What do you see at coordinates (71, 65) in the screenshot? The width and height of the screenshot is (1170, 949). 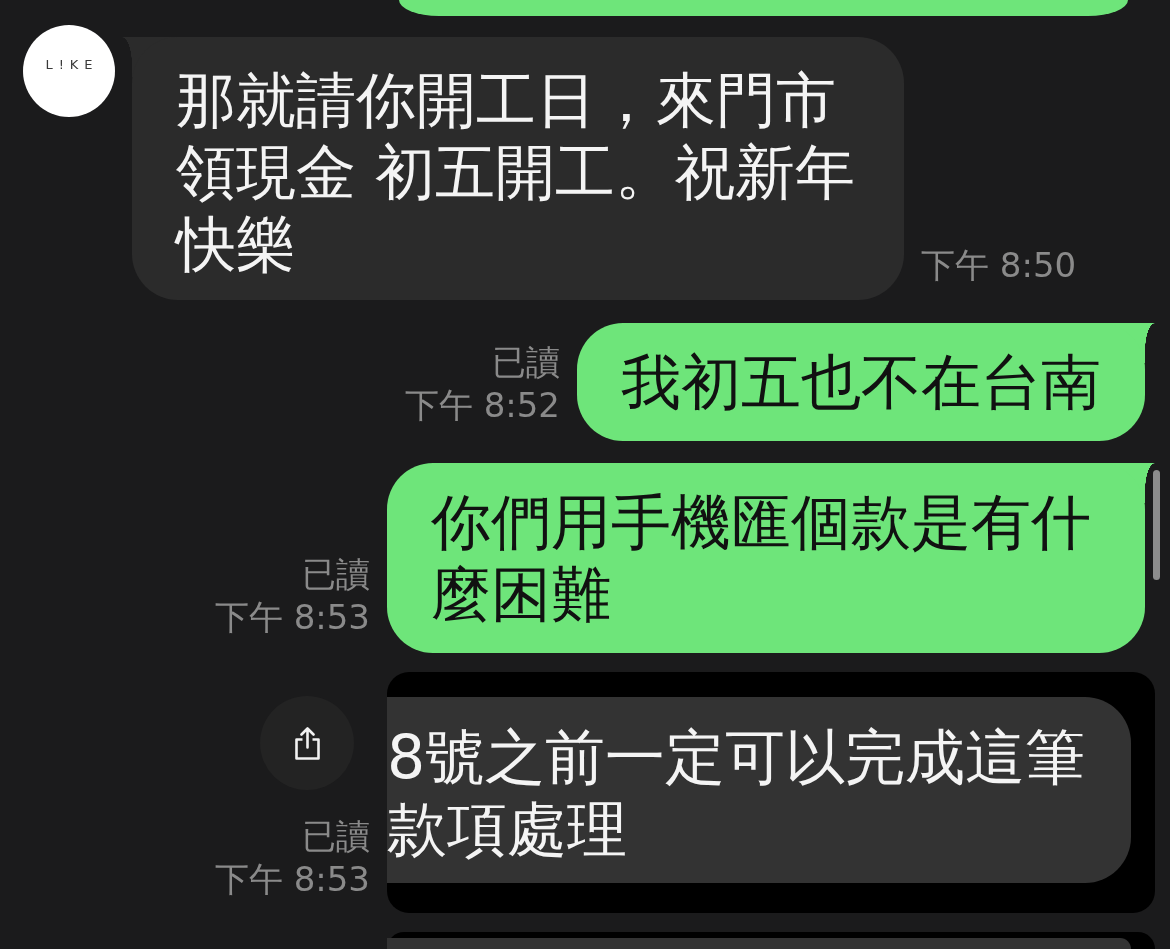 I see `logo-text: L!KE` at bounding box center [71, 65].